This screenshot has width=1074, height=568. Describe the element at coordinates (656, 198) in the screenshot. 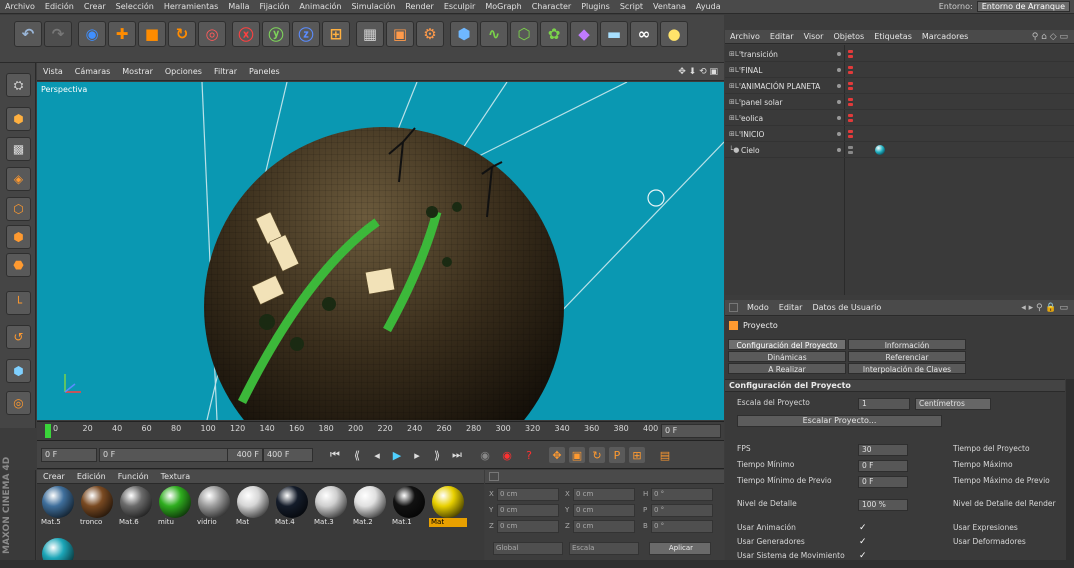

I see `light-gizmo` at that location.